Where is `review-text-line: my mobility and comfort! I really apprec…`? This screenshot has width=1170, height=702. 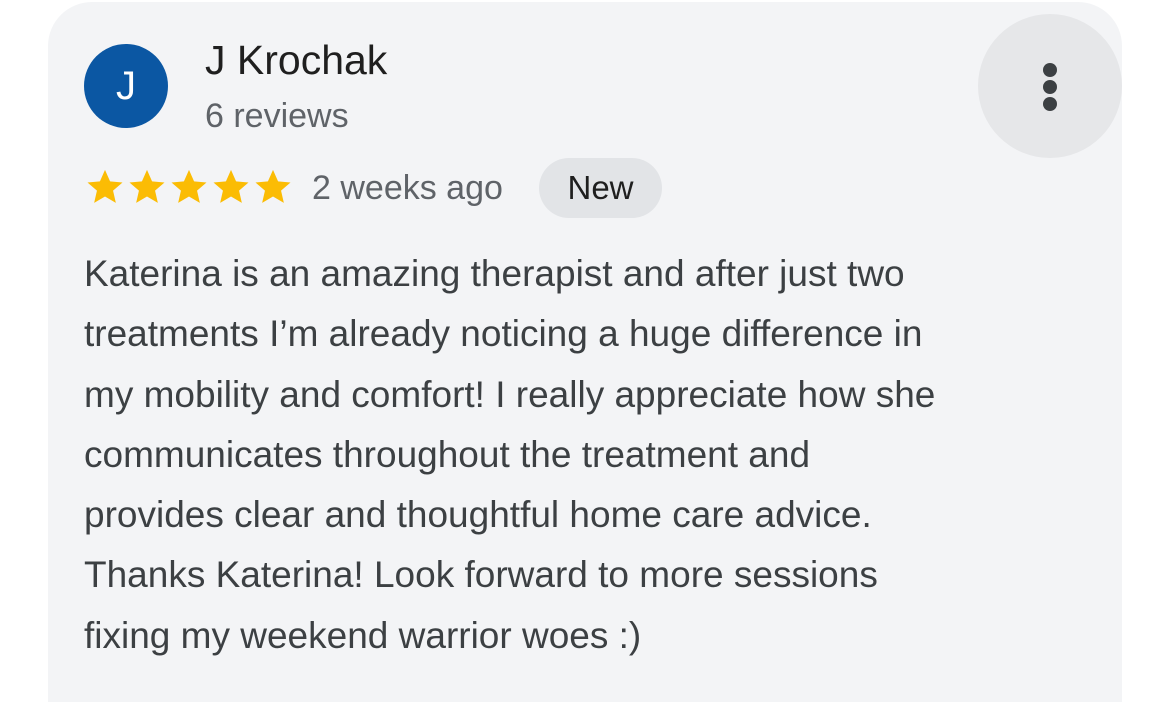 review-text-line: my mobility and comfort! I really apprec… is located at coordinates (510, 394).